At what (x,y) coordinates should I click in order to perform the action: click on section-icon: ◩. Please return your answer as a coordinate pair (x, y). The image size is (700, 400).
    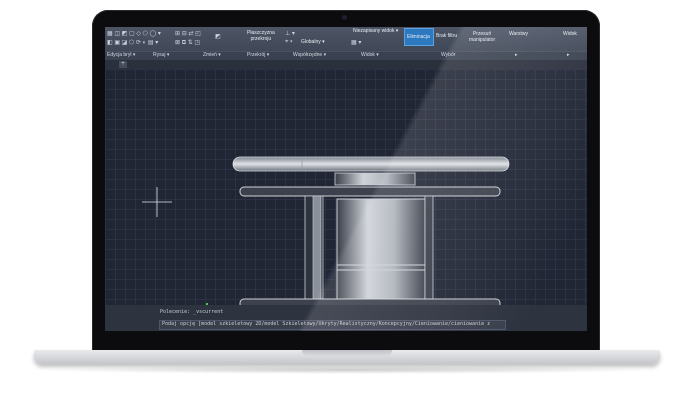
    Looking at the image, I should click on (218, 36).